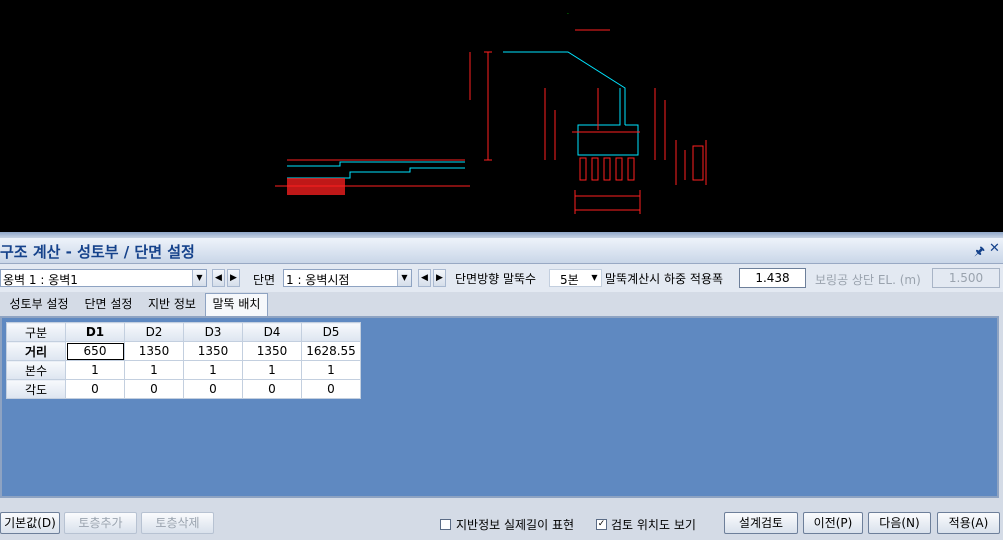  What do you see at coordinates (833, 523) in the screenshot?
I see `prev-button: 이전(P)` at bounding box center [833, 523].